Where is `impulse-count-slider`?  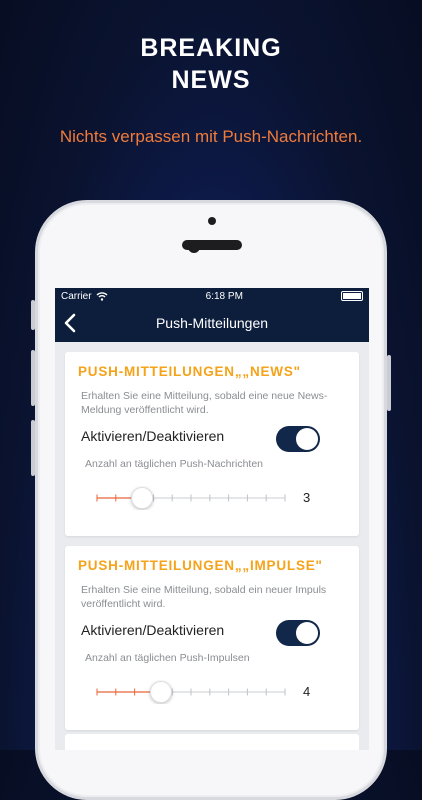 impulse-count-slider is located at coordinates (192, 692).